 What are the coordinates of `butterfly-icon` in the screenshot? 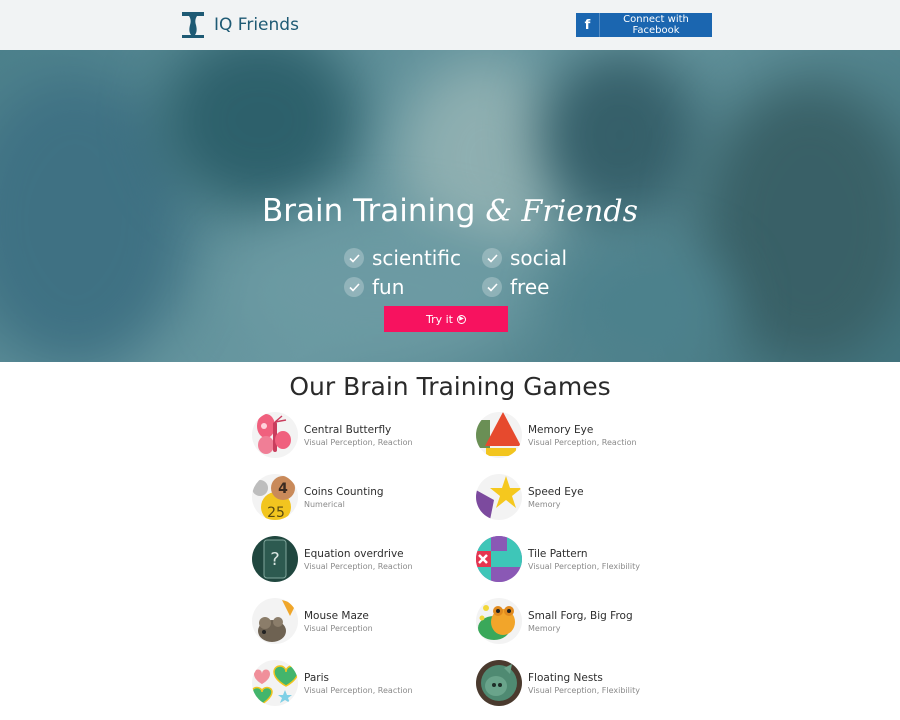 It's located at (275, 435).